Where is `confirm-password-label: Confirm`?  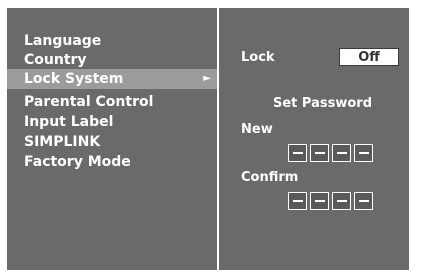 confirm-password-label: Confirm is located at coordinates (270, 177).